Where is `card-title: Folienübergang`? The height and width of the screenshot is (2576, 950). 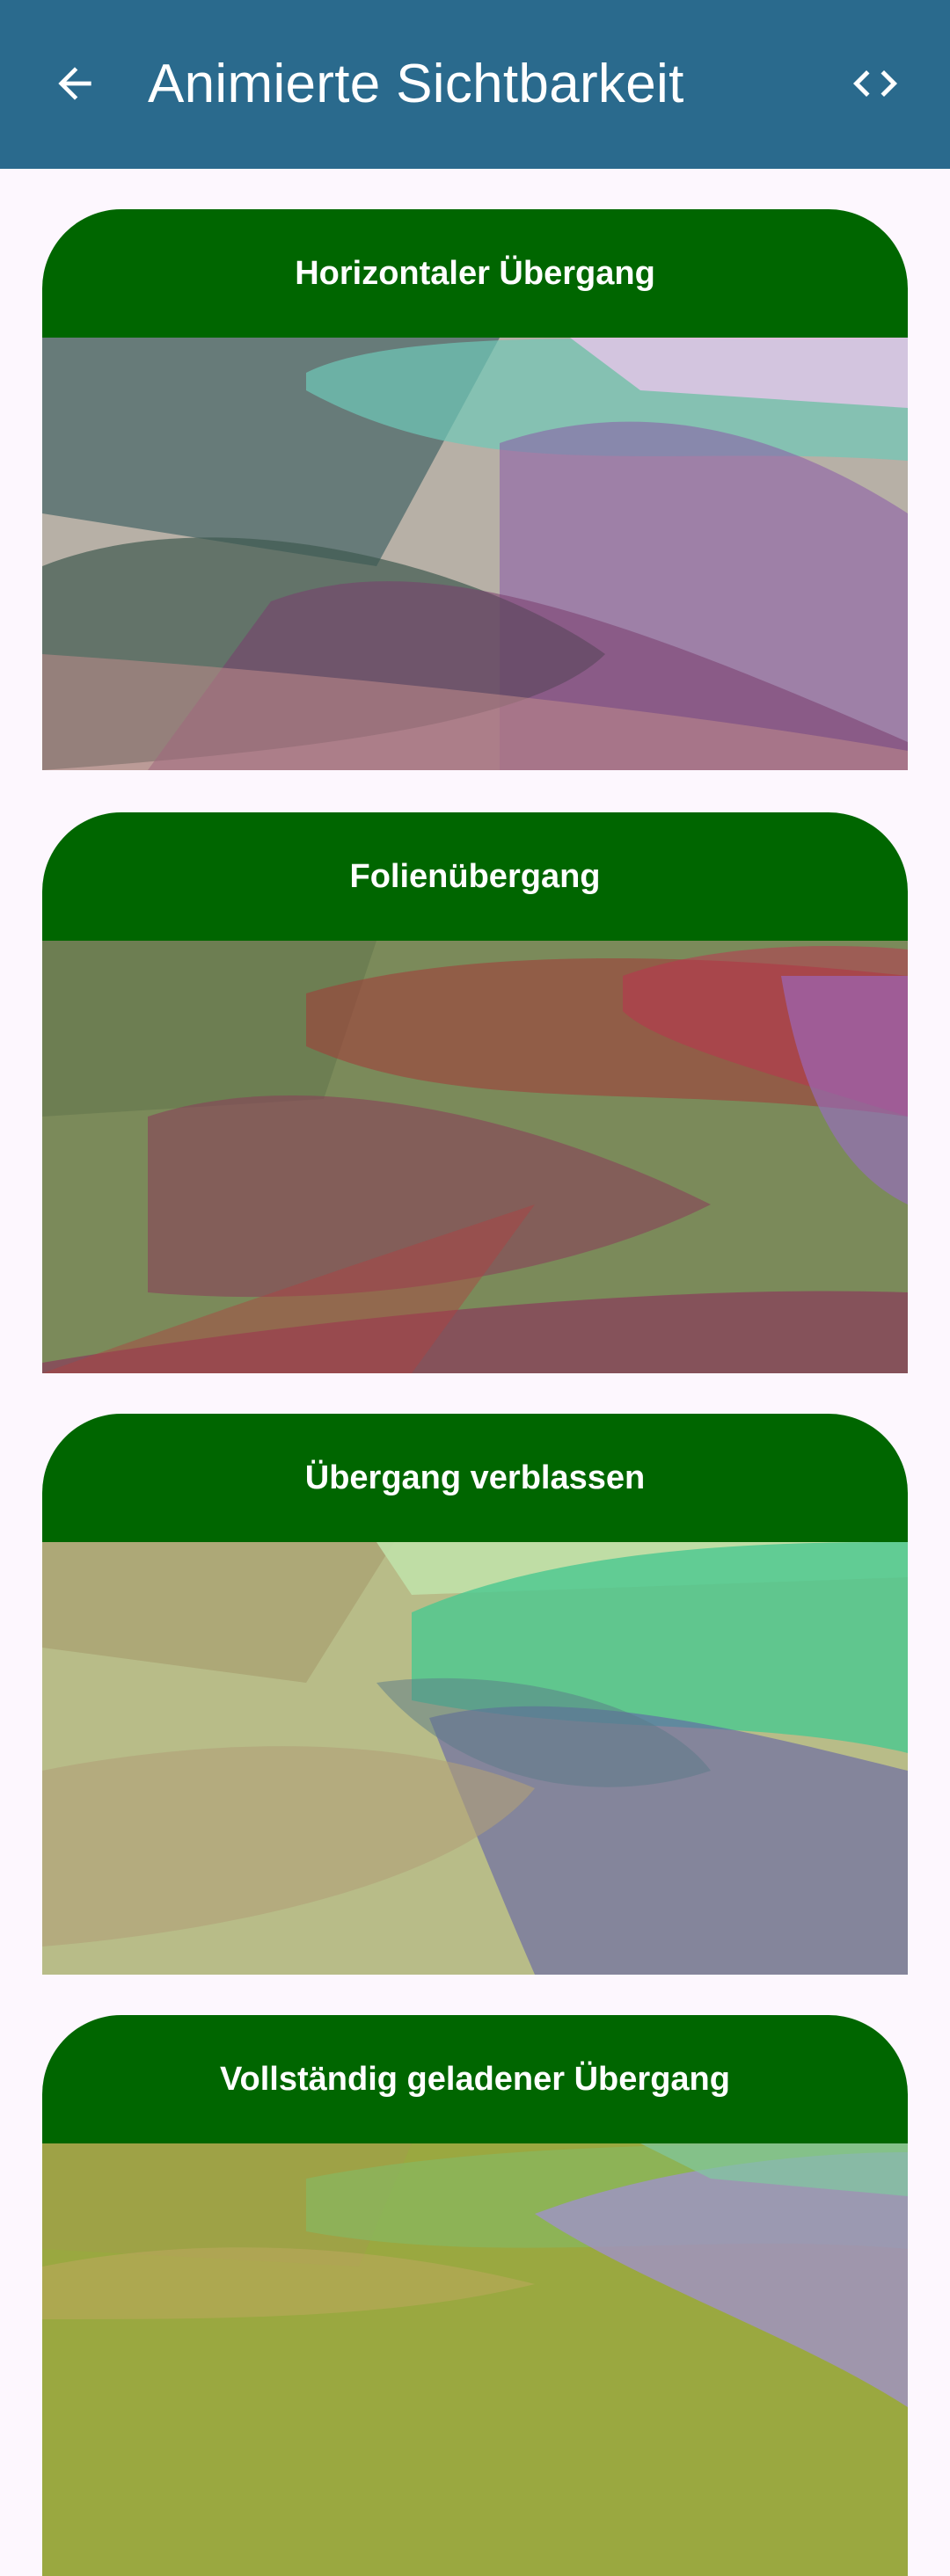
card-title: Folienübergang is located at coordinates (475, 876).